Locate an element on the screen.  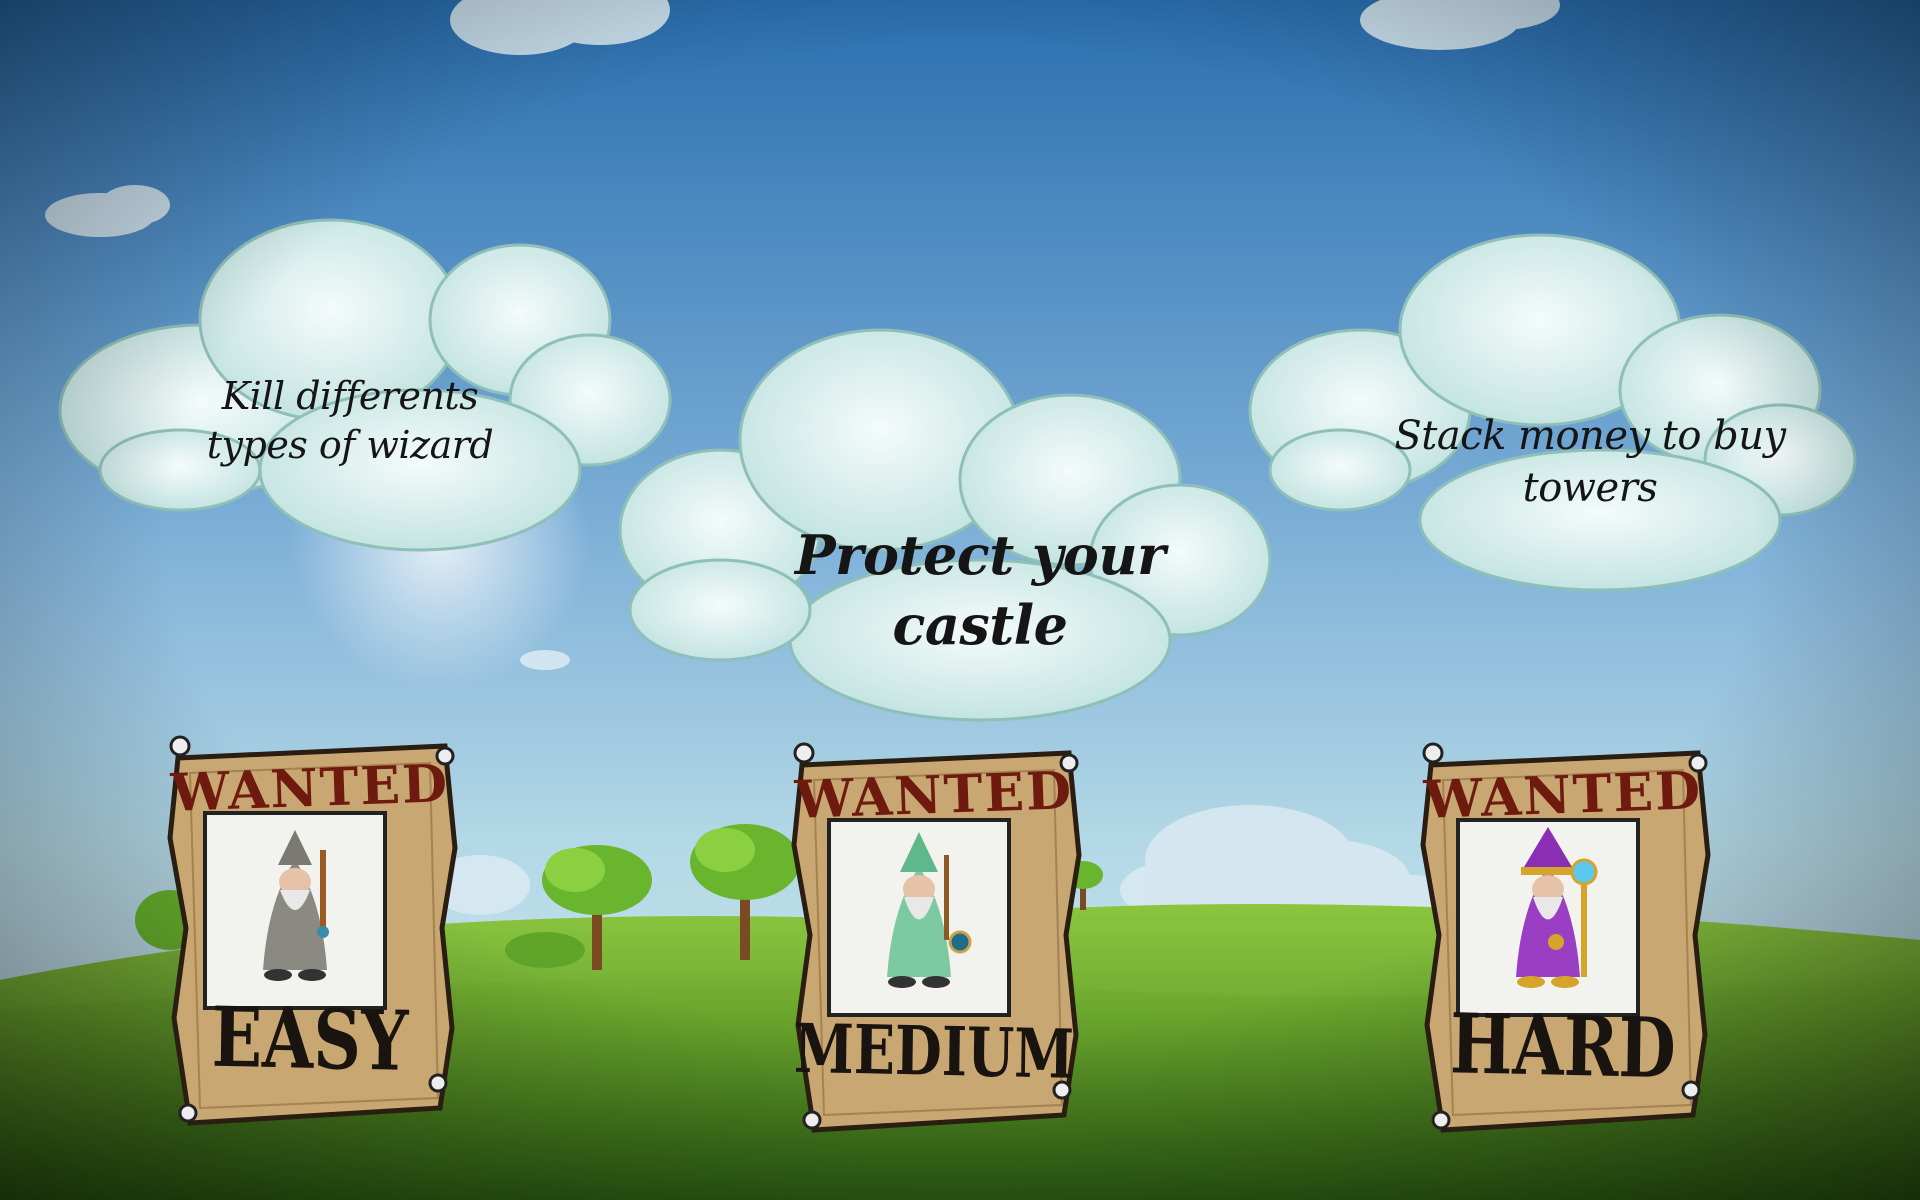
difficulty-medium-button: WANTED MEDIUM is located at coordinates (934, 935).